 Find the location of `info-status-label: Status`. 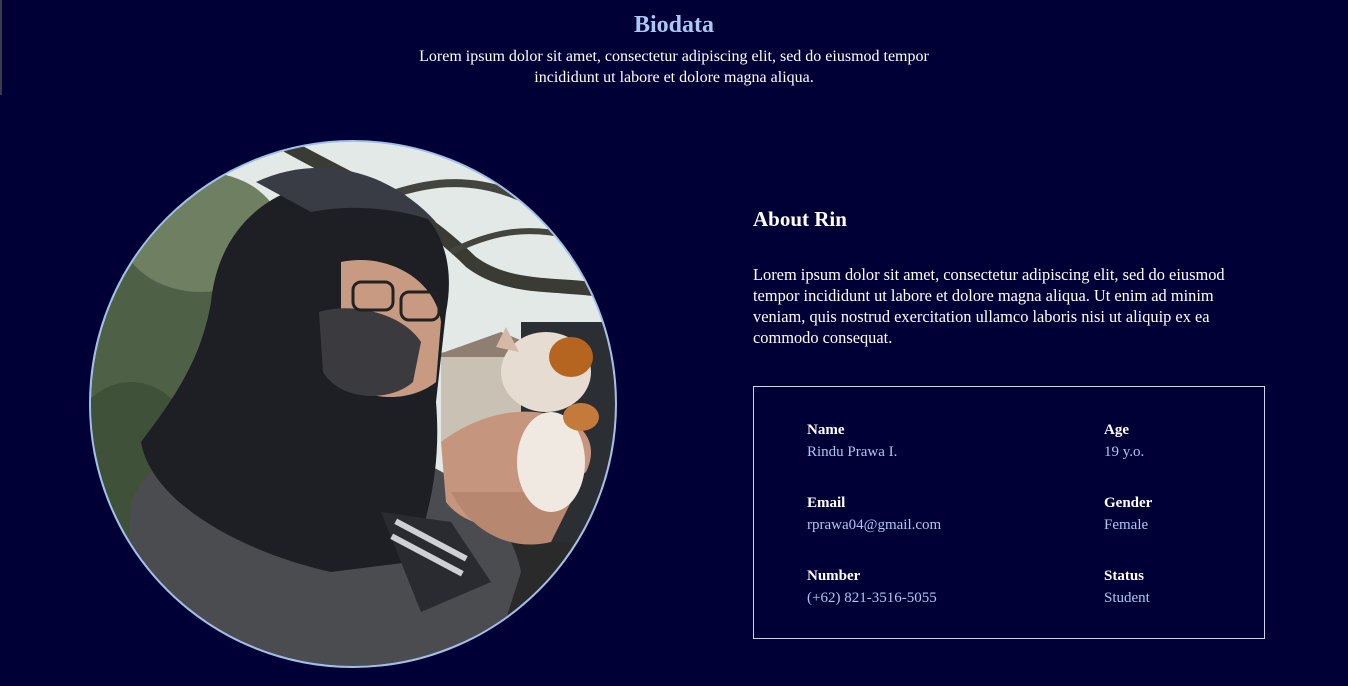

info-status-label: Status is located at coordinates (1124, 576).